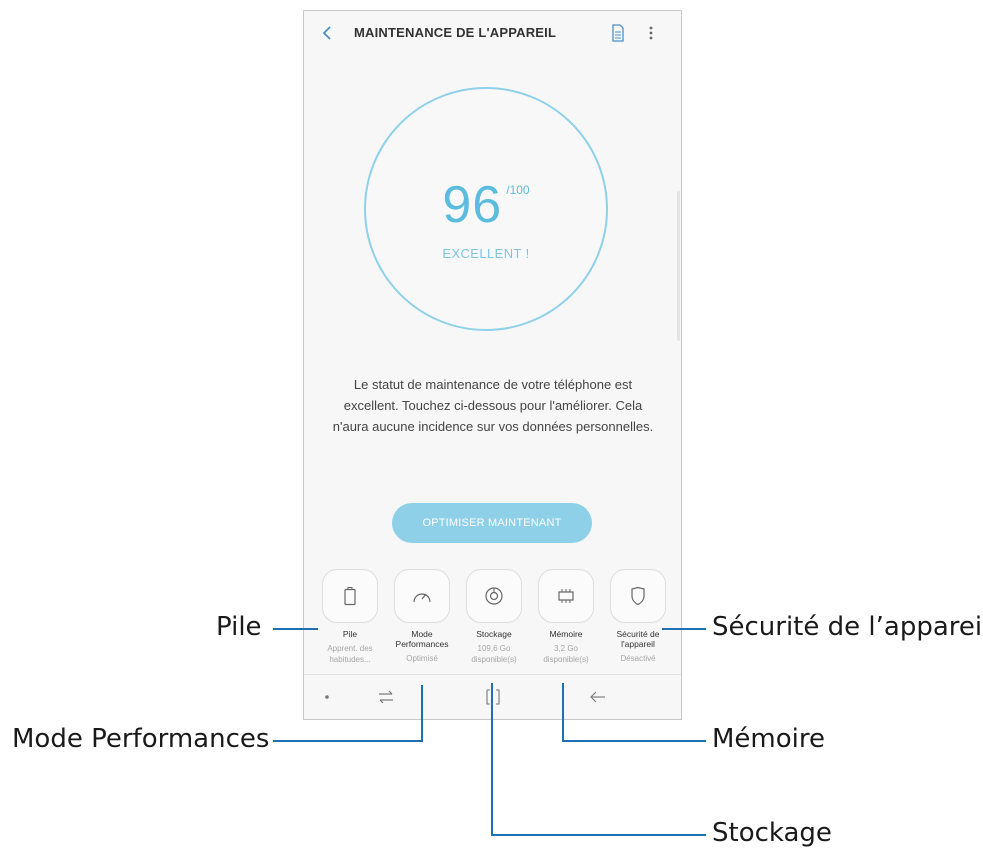 This screenshot has height=855, width=983. I want to click on score-display: 96/100, so click(486, 205).